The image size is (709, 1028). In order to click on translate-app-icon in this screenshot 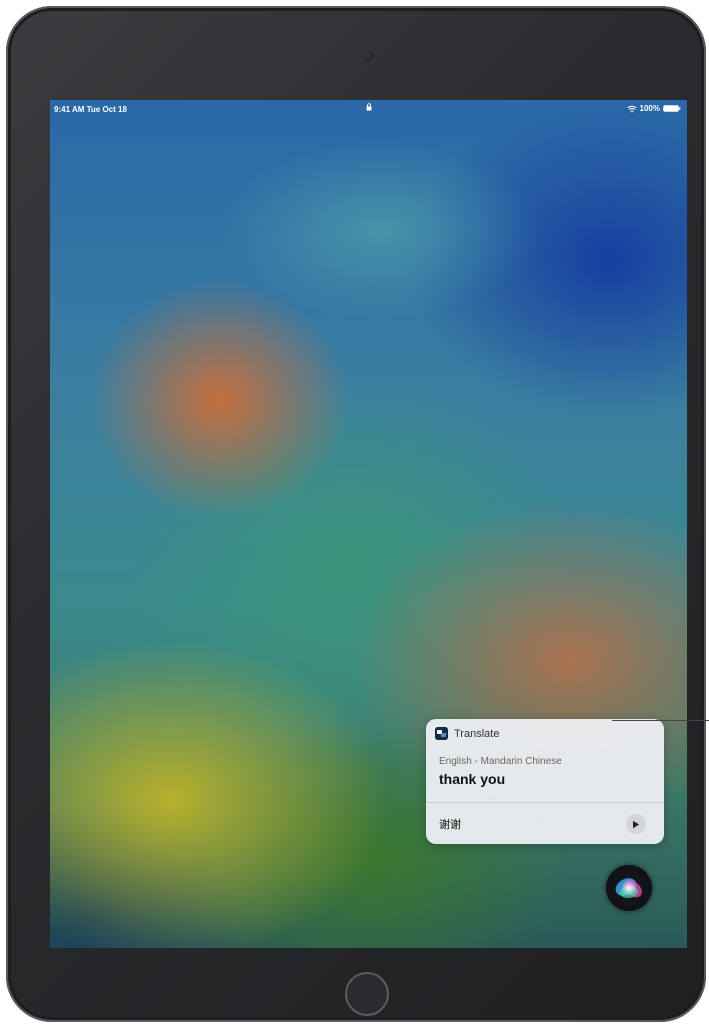, I will do `click(441, 733)`.